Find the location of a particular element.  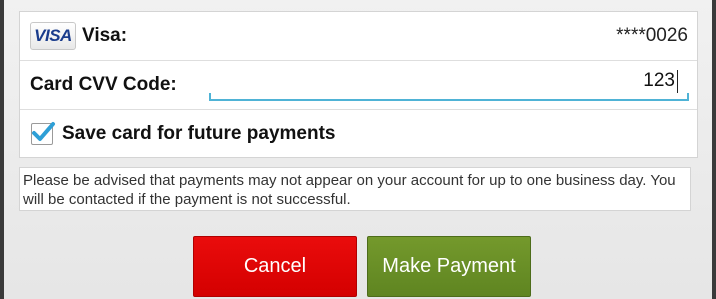

cvv-input-value: 123 is located at coordinates (659, 81).